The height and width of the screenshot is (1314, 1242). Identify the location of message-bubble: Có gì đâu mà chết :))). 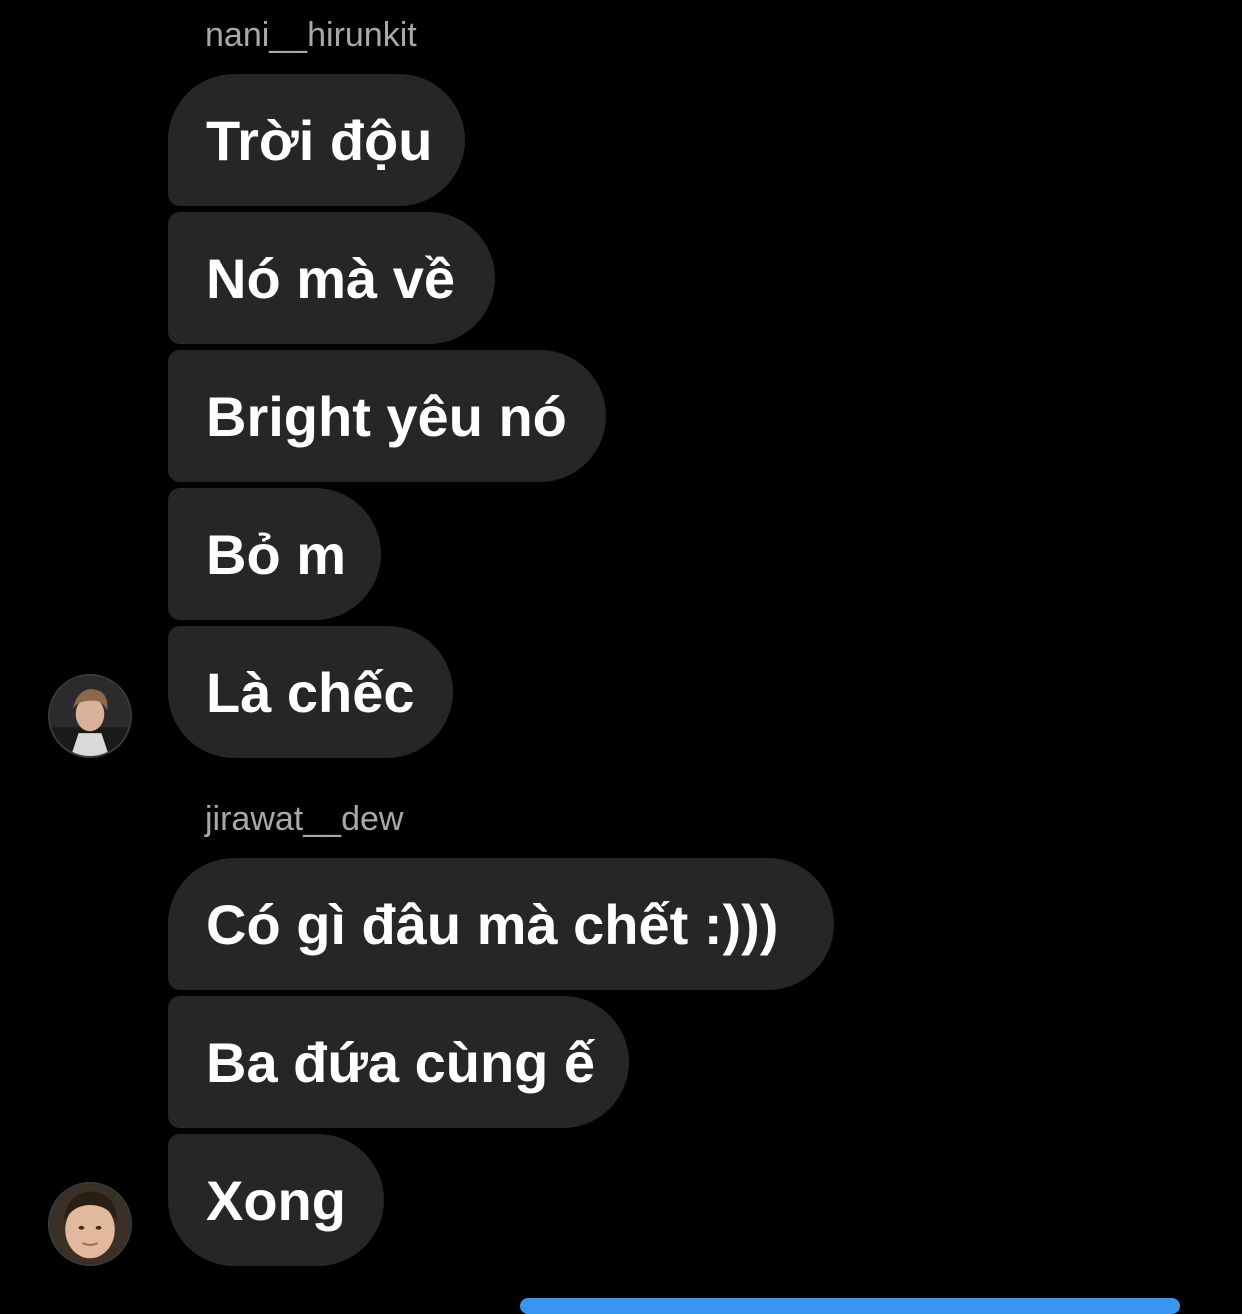
(501, 924).